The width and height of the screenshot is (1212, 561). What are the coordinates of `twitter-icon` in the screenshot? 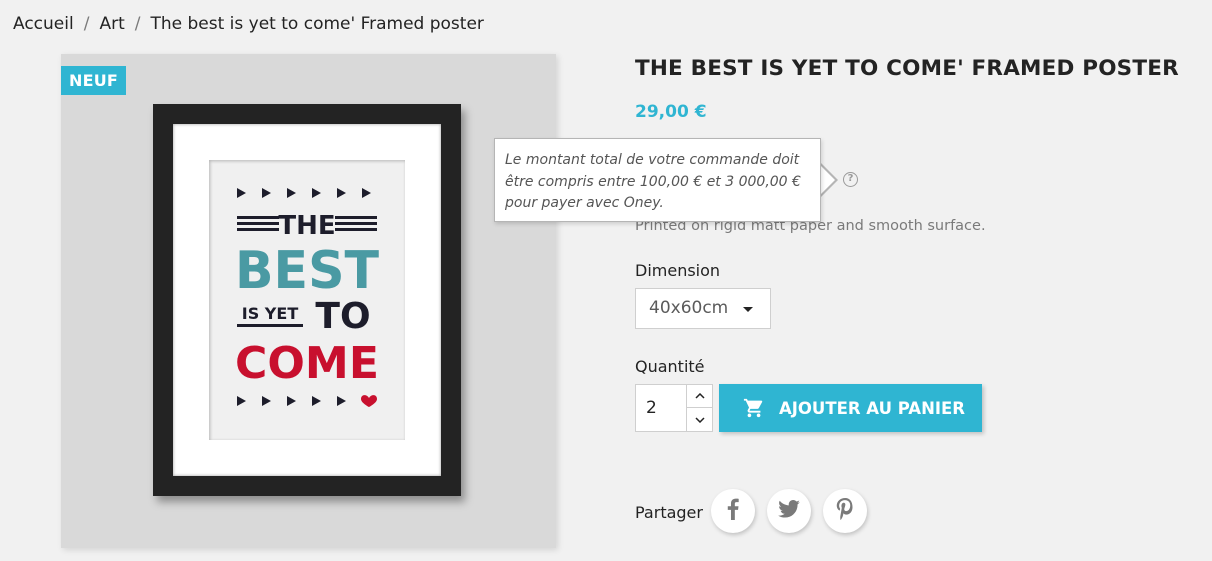 It's located at (789, 511).